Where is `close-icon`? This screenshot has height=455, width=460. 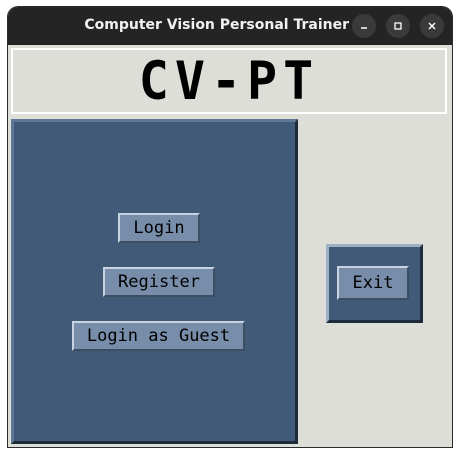
close-icon is located at coordinates (432, 26).